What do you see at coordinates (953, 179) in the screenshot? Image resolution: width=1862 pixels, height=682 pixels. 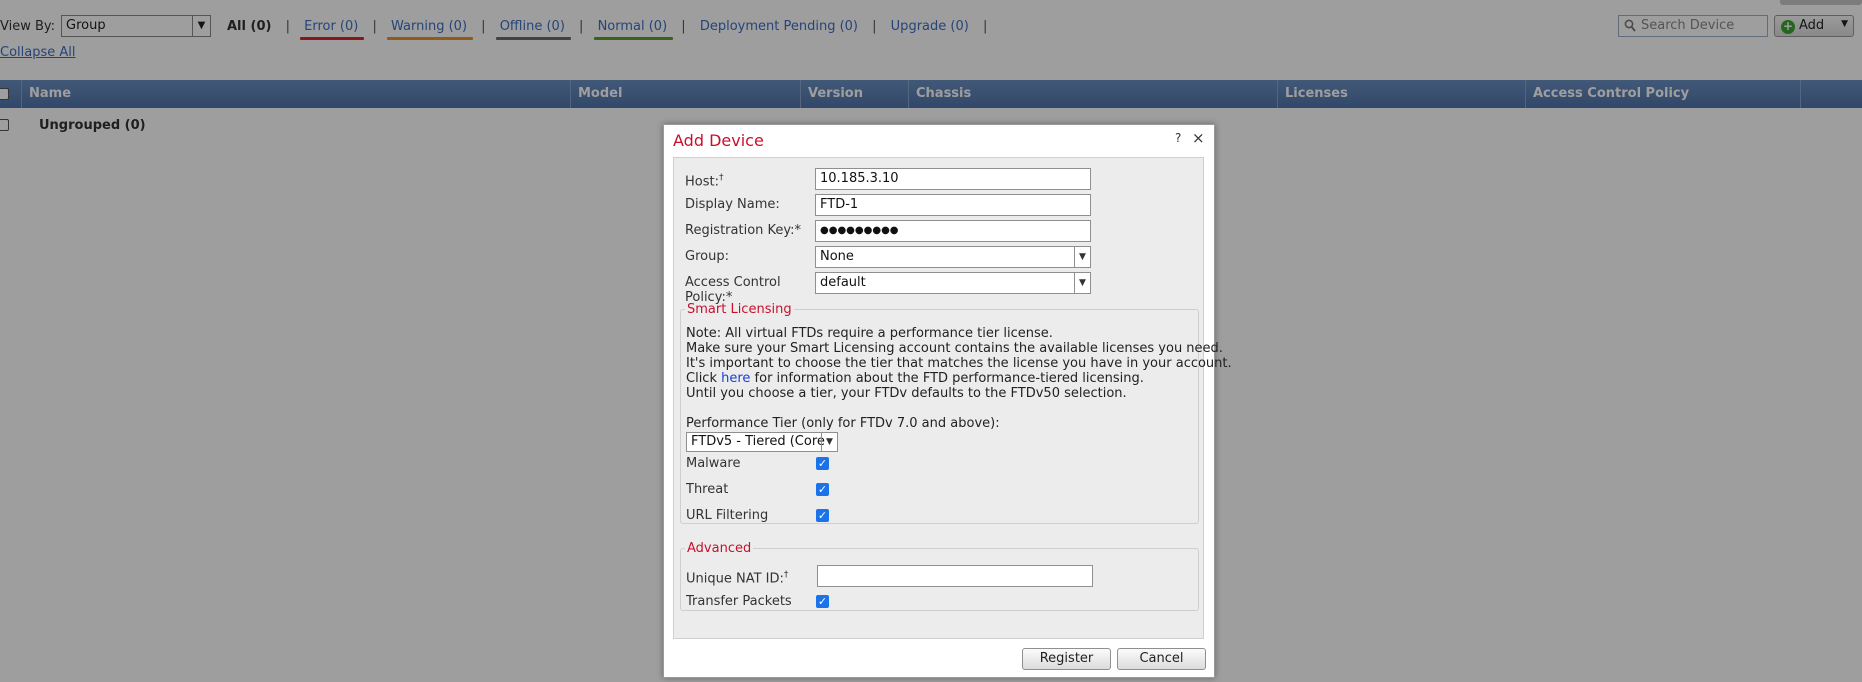 I see `host-input: 10.185.3.10` at bounding box center [953, 179].